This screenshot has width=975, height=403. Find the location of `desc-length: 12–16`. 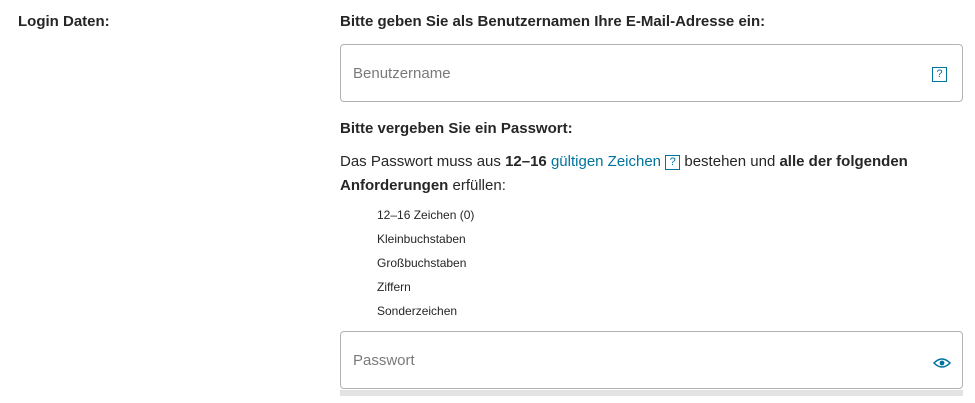

desc-length: 12–16 is located at coordinates (526, 161).